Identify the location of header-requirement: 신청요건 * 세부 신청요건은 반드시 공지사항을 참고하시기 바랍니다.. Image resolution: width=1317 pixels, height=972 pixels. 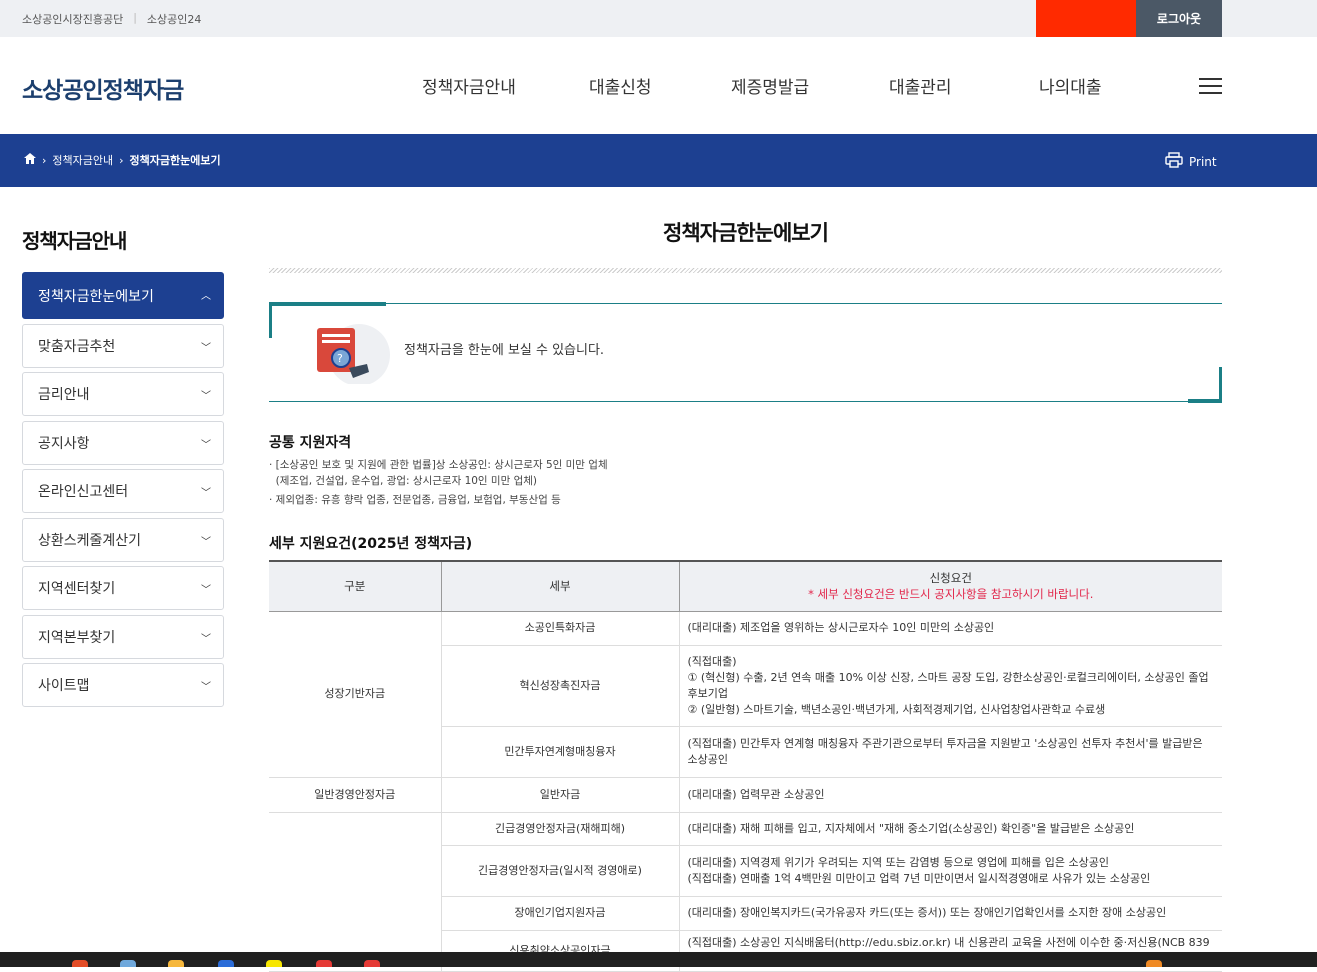
(950, 586).